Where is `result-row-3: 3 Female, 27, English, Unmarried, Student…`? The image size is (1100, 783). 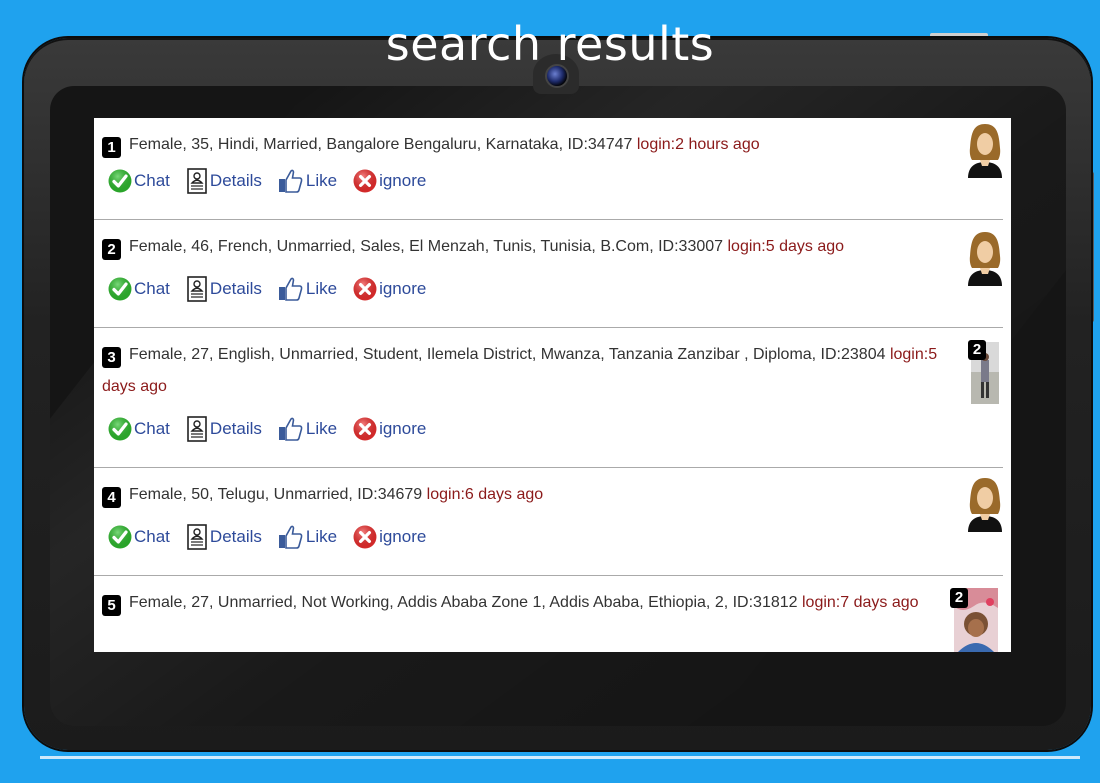 result-row-3: 3 Female, 27, English, Unmarried, Student… is located at coordinates (548, 398).